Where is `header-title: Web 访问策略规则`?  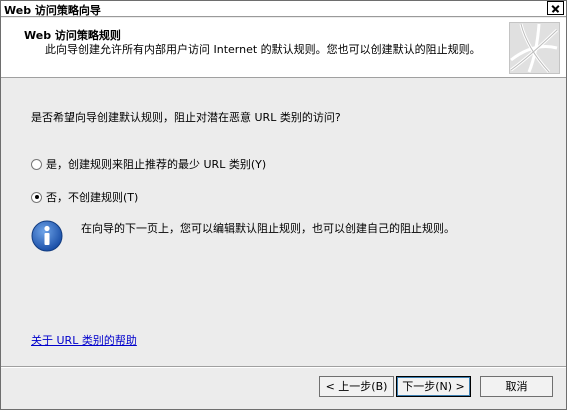 header-title: Web 访问策略规则 is located at coordinates (72, 35).